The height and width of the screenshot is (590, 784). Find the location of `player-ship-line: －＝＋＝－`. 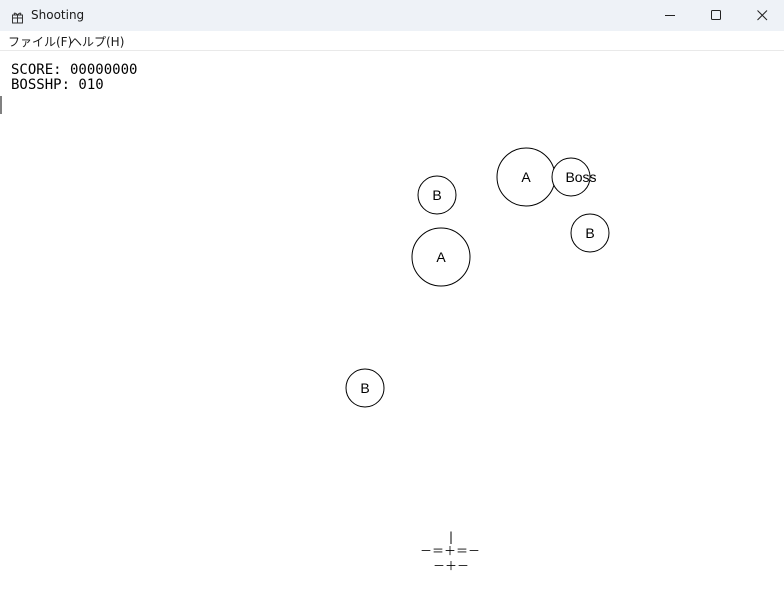

player-ship-line: －＝＋＝－ is located at coordinates (450, 551).